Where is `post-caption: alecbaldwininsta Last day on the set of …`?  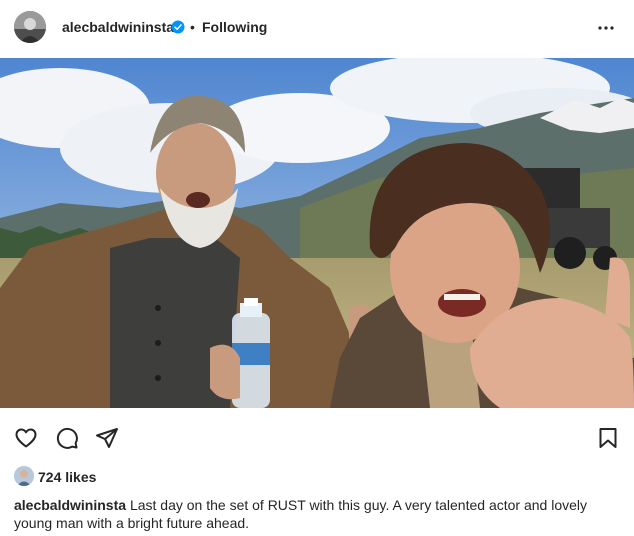
post-caption: alecbaldwininsta Last day on the set of … is located at coordinates (314, 514).